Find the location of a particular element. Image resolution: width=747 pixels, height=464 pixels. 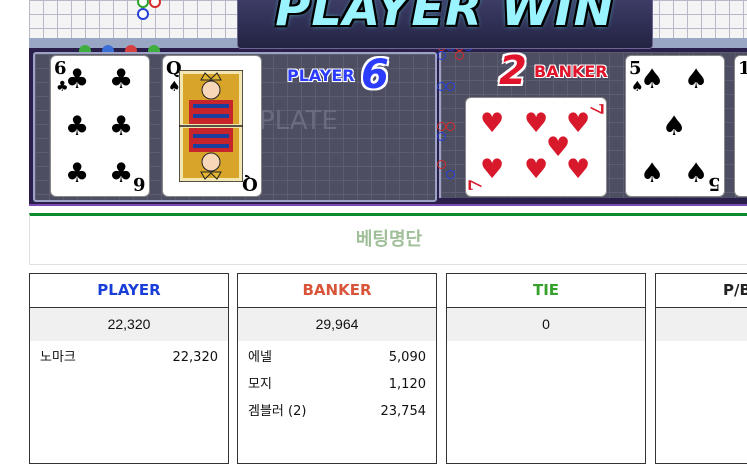

bettor-row: 겜블러 (2) 23,754 is located at coordinates (337, 411).